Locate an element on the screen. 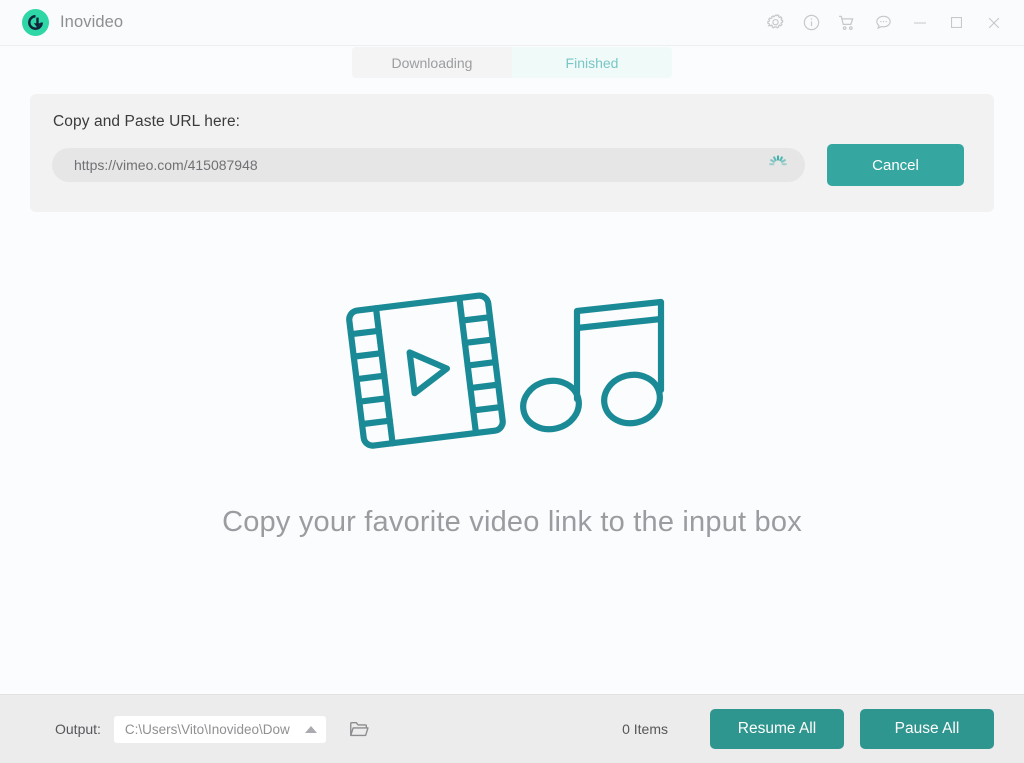 This screenshot has width=1024, height=763. title-bar: Inovideo is located at coordinates (512, 23).